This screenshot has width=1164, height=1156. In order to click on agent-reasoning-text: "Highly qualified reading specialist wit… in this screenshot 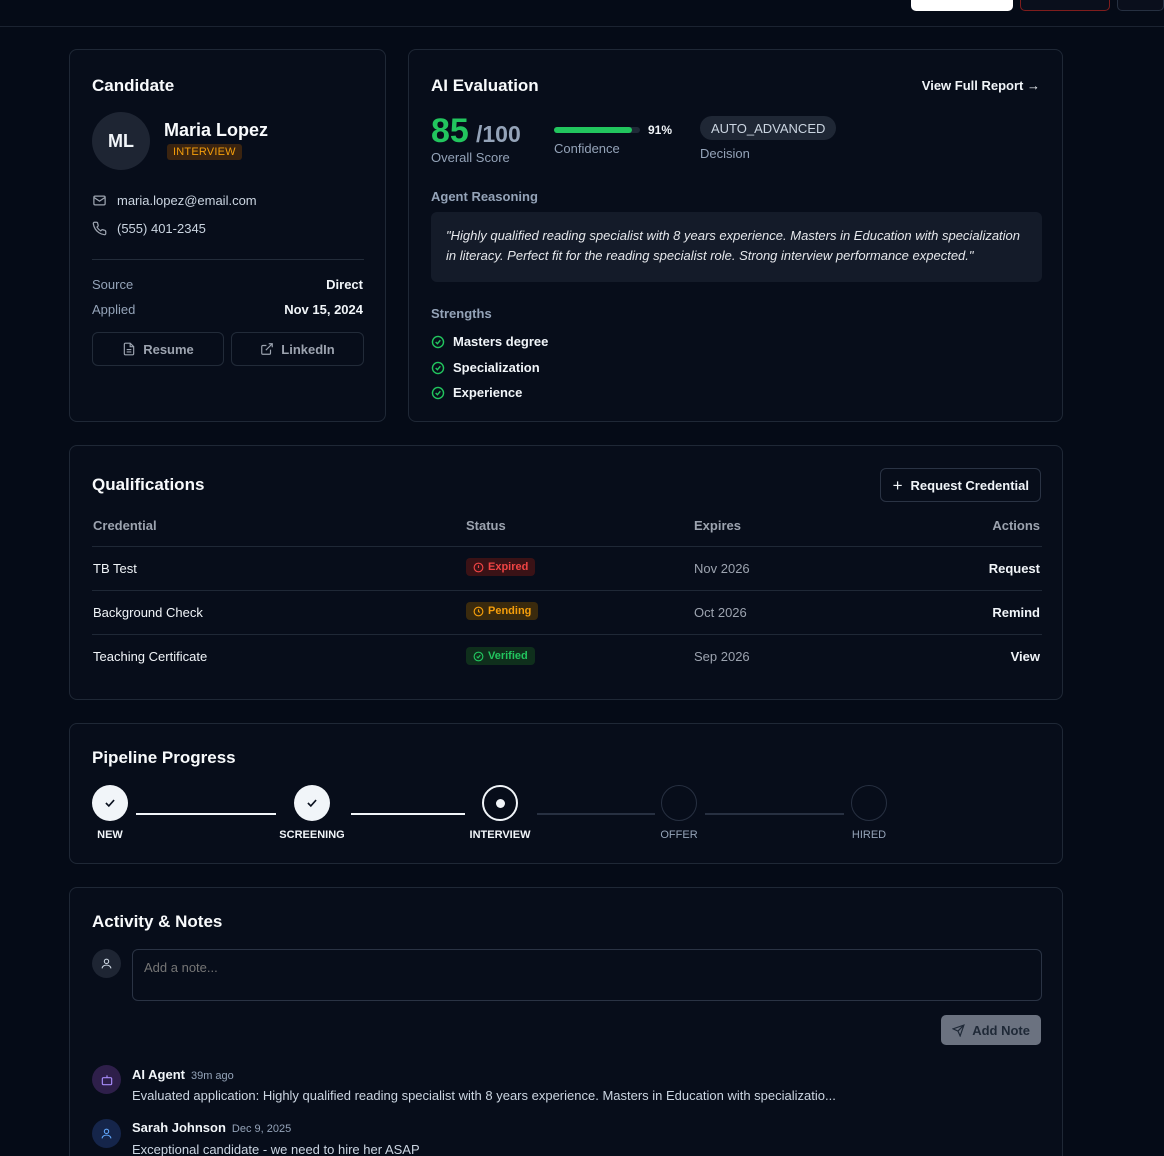, I will do `click(736, 247)`.